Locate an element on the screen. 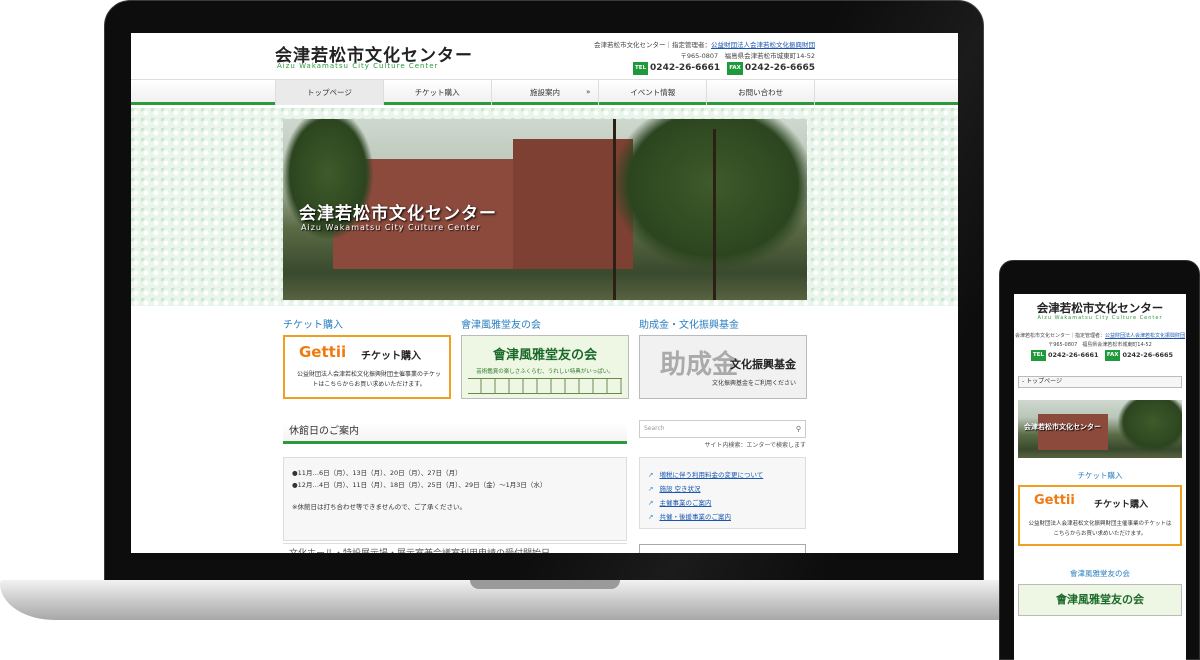 The height and width of the screenshot is (660, 1200). search-note: サイト内検索：エンターで検索します is located at coordinates (755, 445).